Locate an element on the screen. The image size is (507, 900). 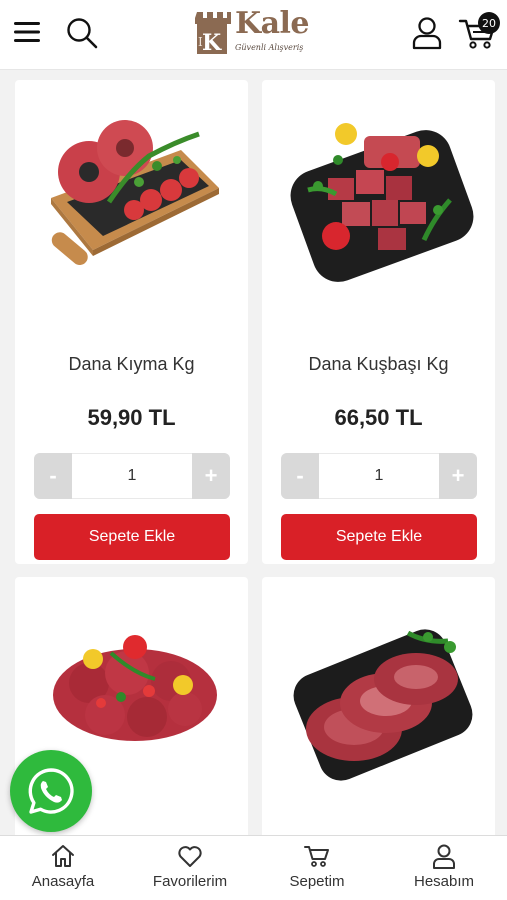
logo-slogan: Güvenli Alışveriş is located at coordinates (269, 47).